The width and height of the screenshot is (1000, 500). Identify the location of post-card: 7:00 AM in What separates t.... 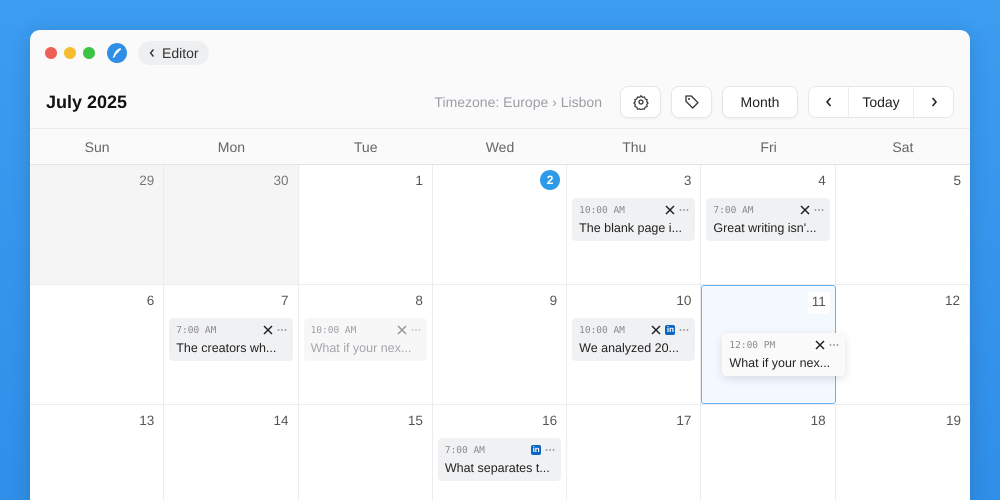
(500, 459).